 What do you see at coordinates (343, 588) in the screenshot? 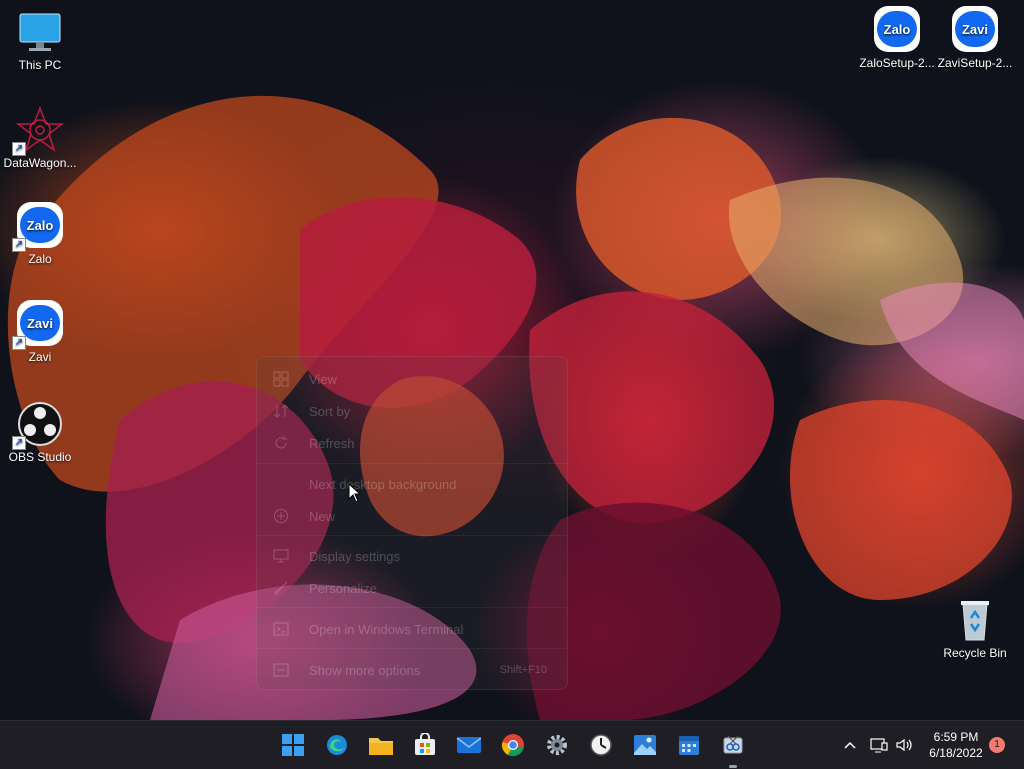
I see `menu-label: Personalize` at bounding box center [343, 588].